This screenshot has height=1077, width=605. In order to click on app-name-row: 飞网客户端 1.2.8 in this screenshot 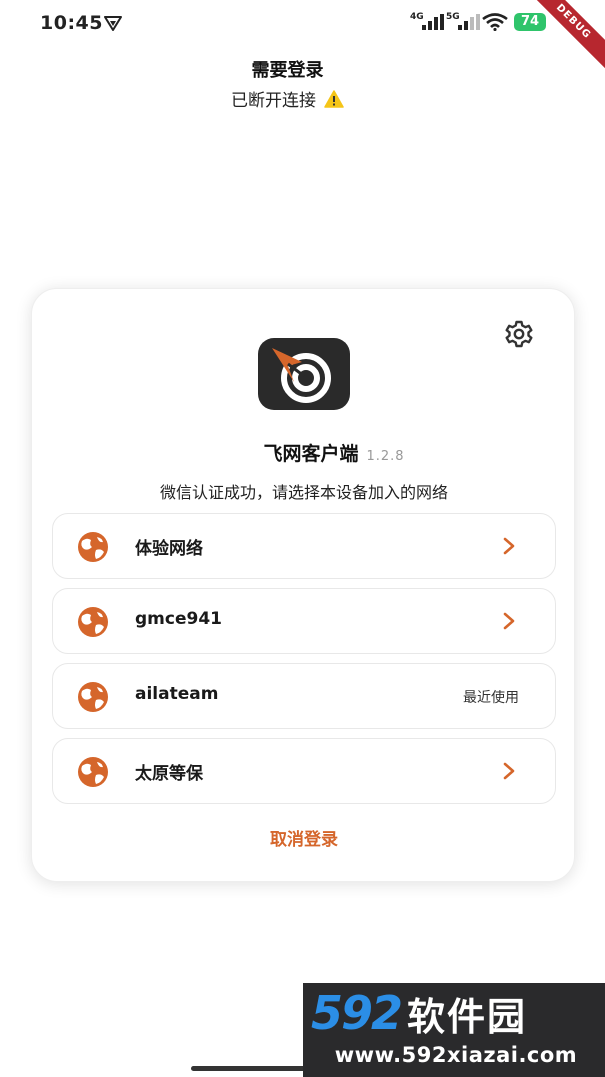, I will do `click(304, 452)`.